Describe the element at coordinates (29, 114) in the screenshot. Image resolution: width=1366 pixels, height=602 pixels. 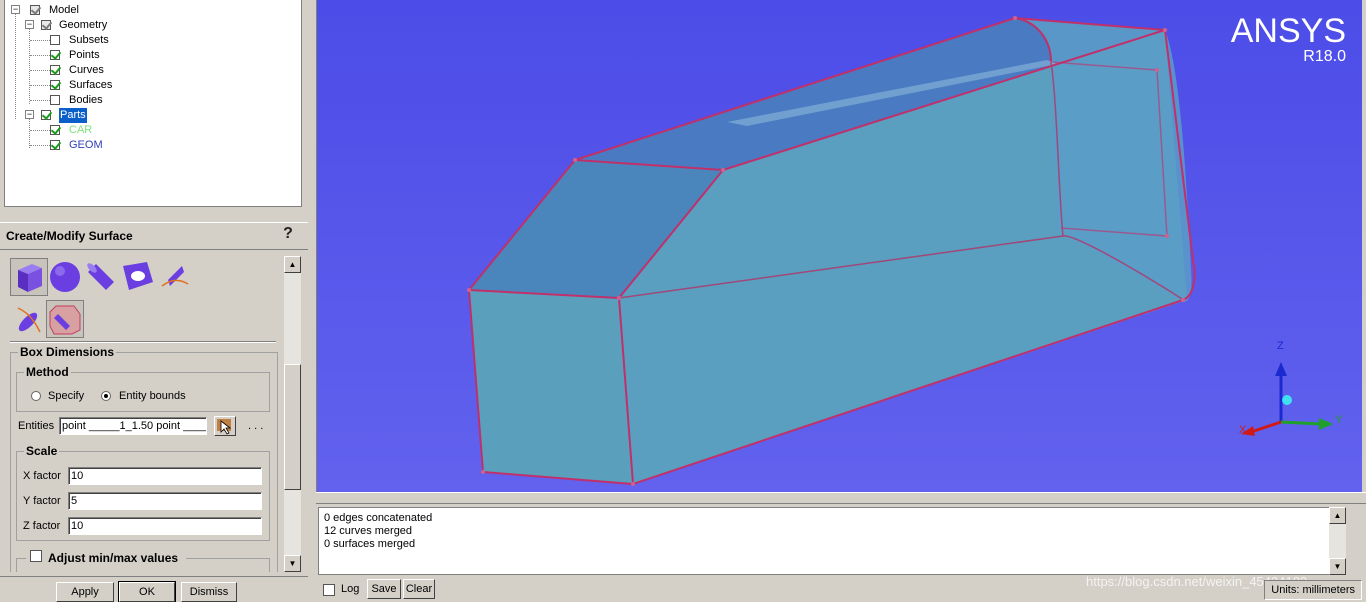
I see `expand-toggle-parts: −` at that location.